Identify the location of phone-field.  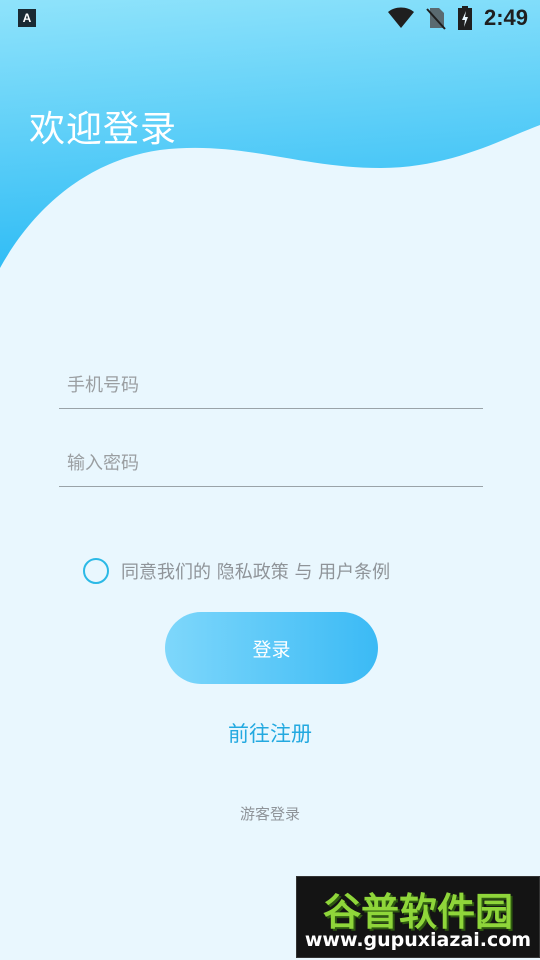
(271, 386).